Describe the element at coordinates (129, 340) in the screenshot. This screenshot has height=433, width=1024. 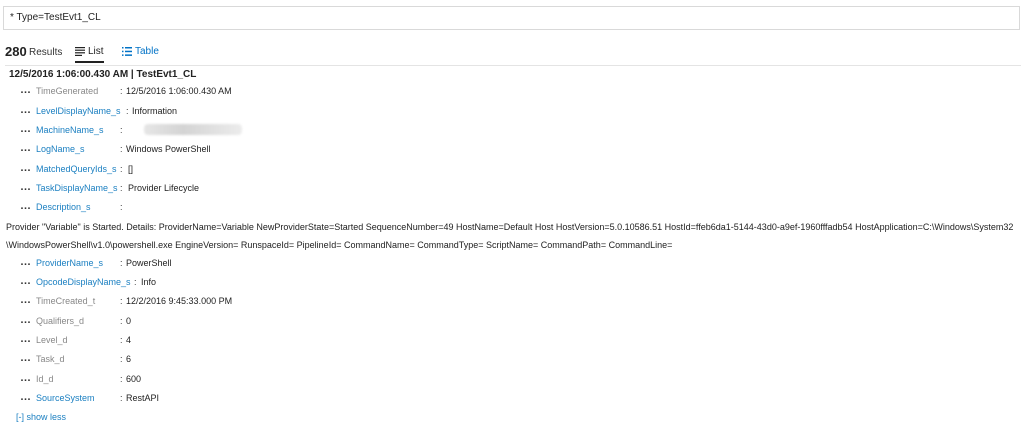
I see `field-value: 4` at that location.